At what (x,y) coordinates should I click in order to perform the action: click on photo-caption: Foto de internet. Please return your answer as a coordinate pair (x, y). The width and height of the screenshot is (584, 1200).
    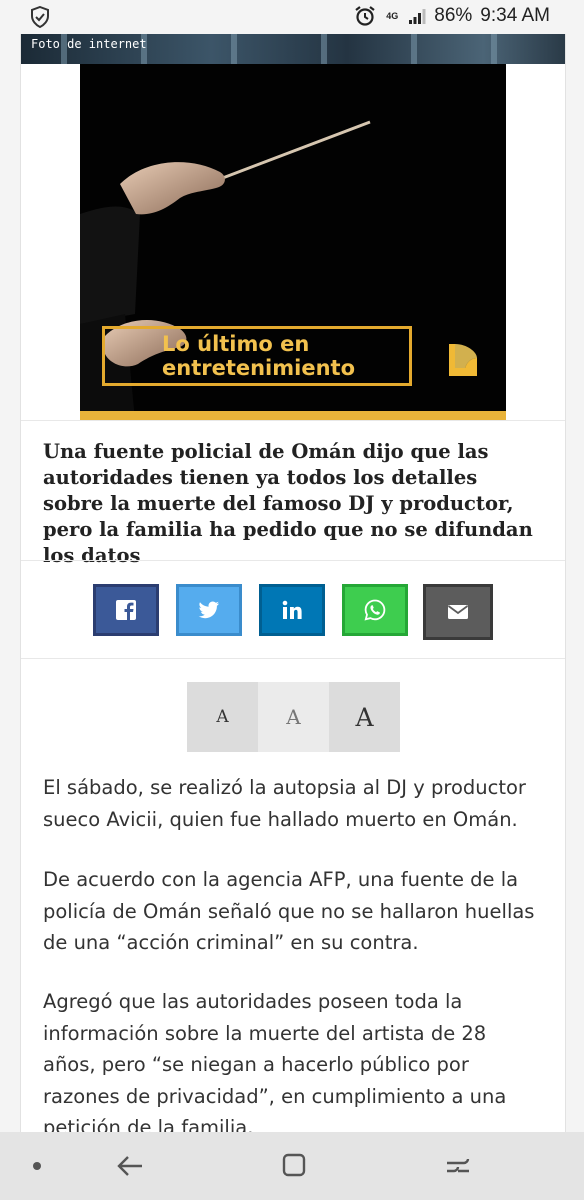
    Looking at the image, I should click on (89, 44).